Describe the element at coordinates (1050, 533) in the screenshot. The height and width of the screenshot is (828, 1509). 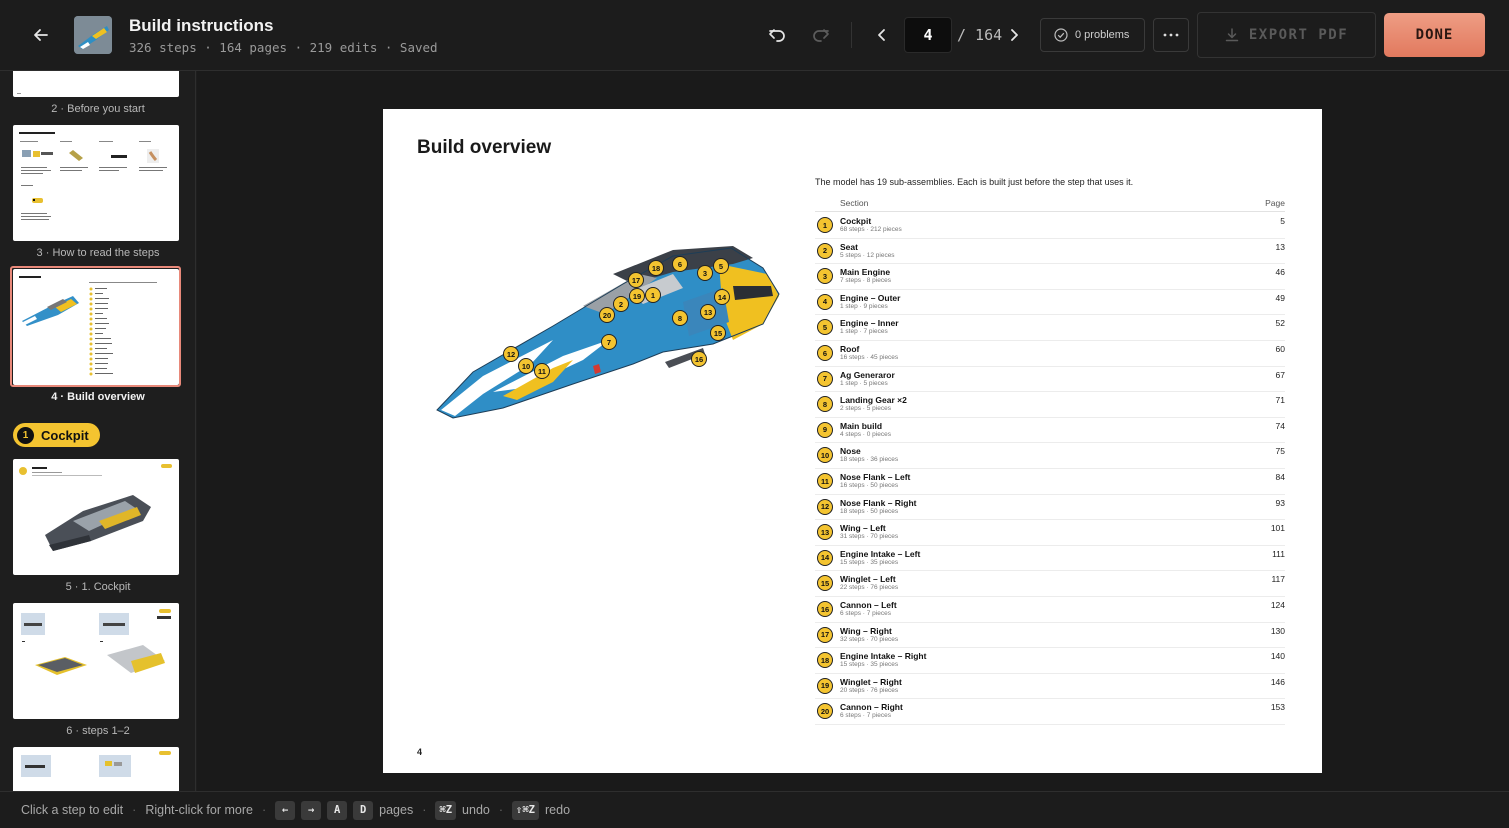
I see `toc-row: 13 Wing – Left 31 steps · 70 pieces 101` at that location.